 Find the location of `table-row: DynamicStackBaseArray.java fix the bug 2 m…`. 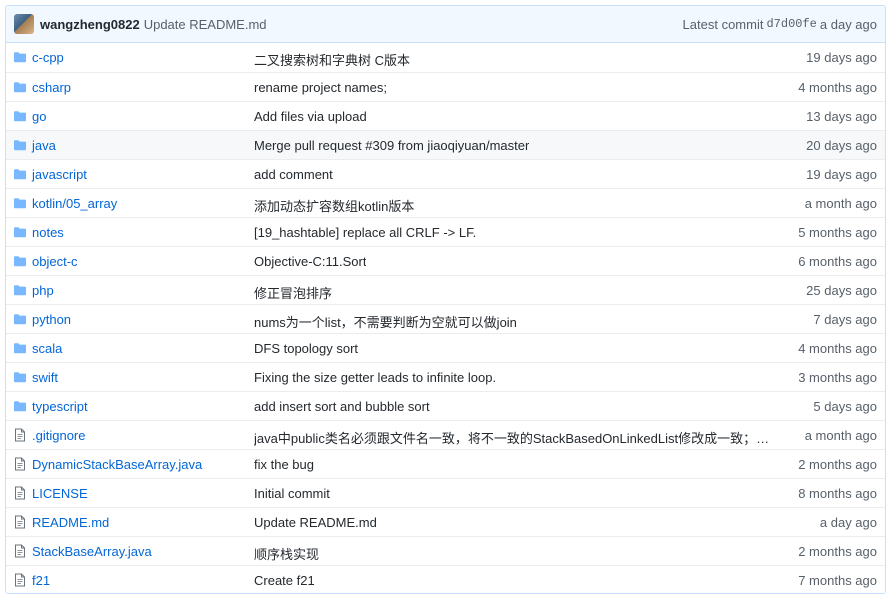

table-row: DynamicStackBaseArray.java fix the bug 2 m… is located at coordinates (445, 463).